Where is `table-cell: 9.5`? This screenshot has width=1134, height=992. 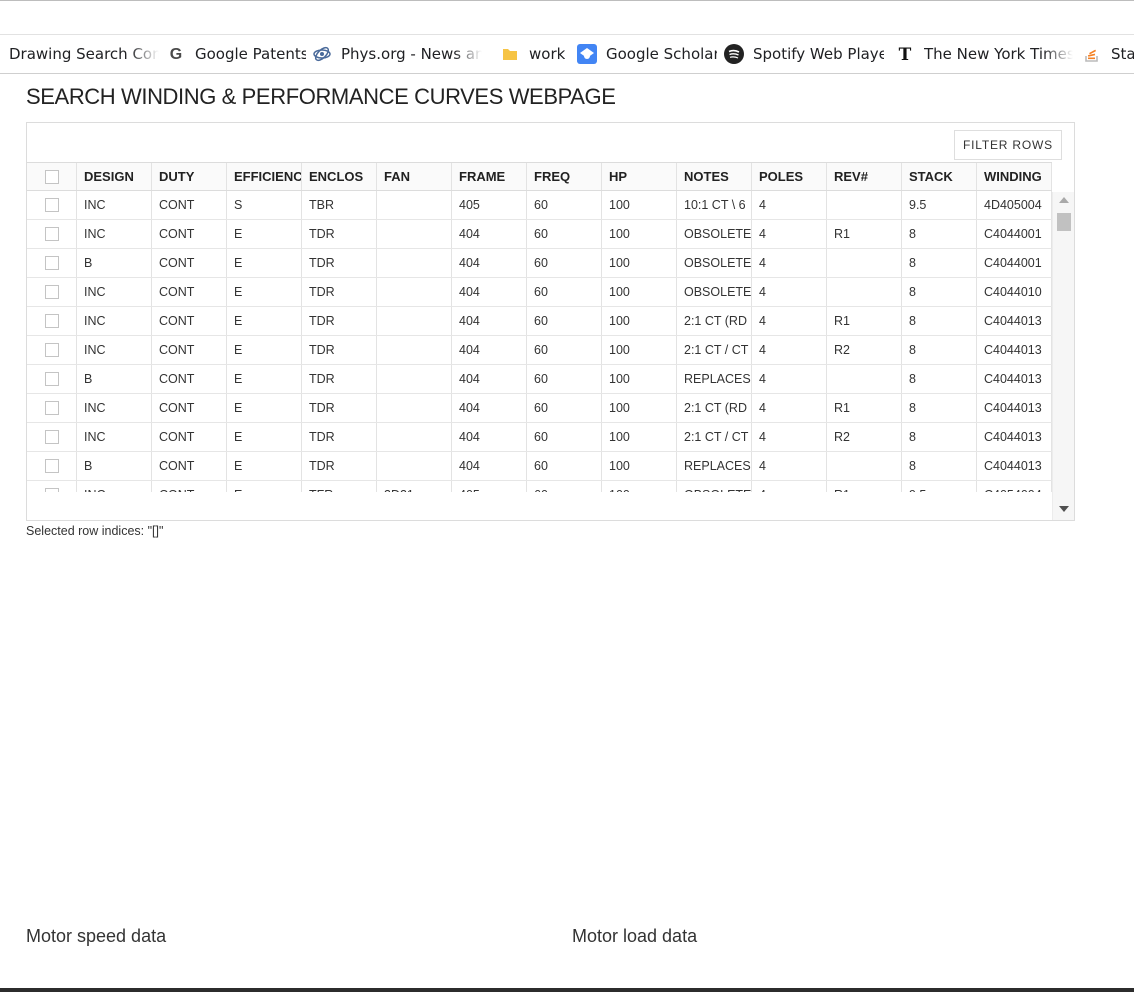
table-cell: 9.5 is located at coordinates (939, 486).